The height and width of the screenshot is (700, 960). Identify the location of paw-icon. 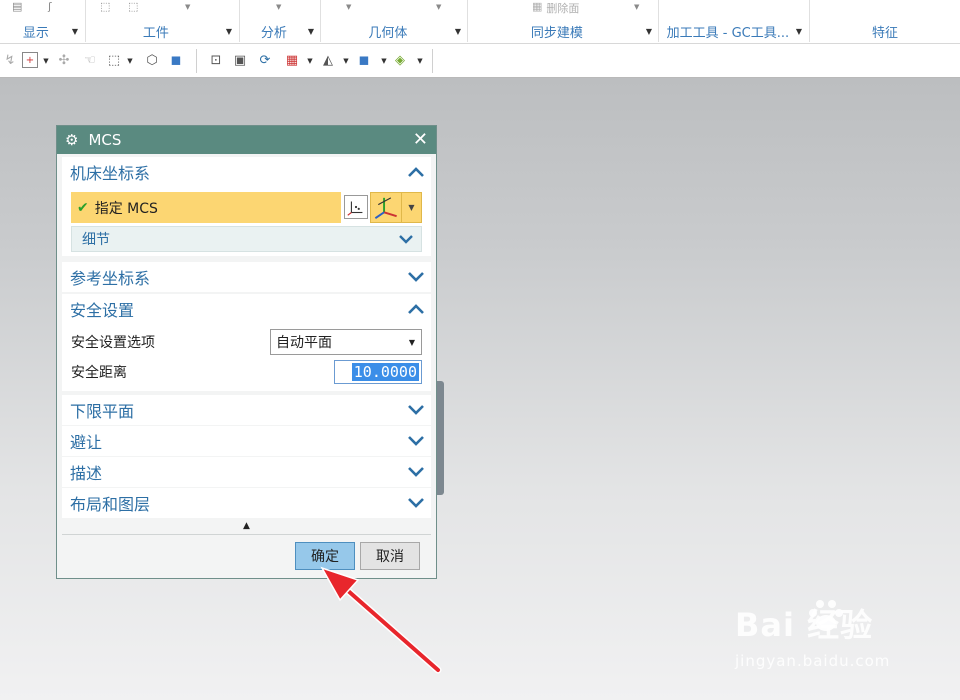
(826, 615).